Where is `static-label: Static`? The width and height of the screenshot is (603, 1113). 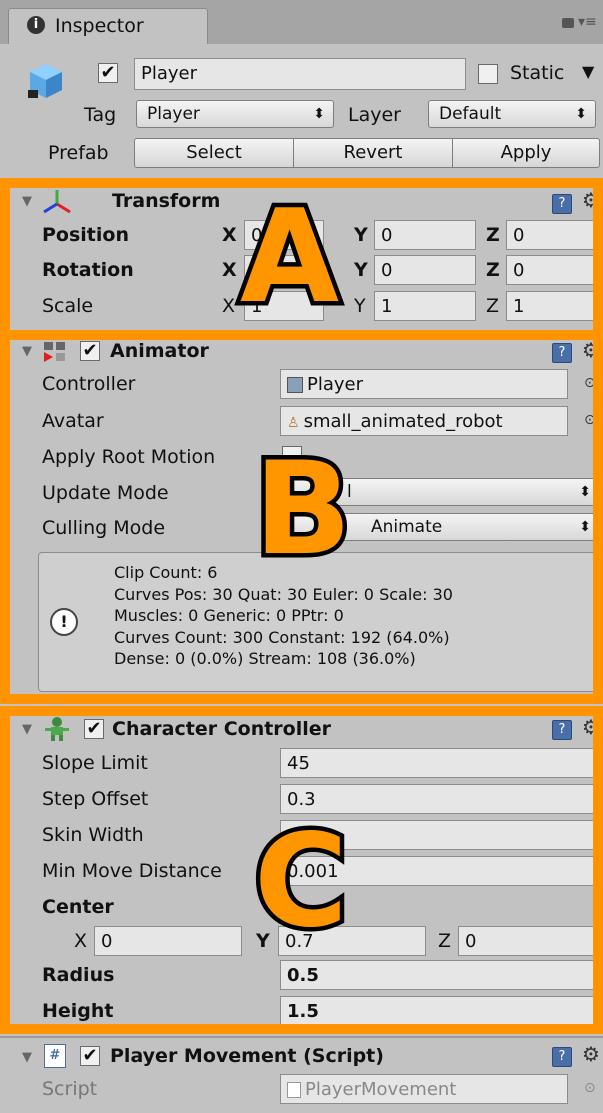
static-label: Static is located at coordinates (537, 73).